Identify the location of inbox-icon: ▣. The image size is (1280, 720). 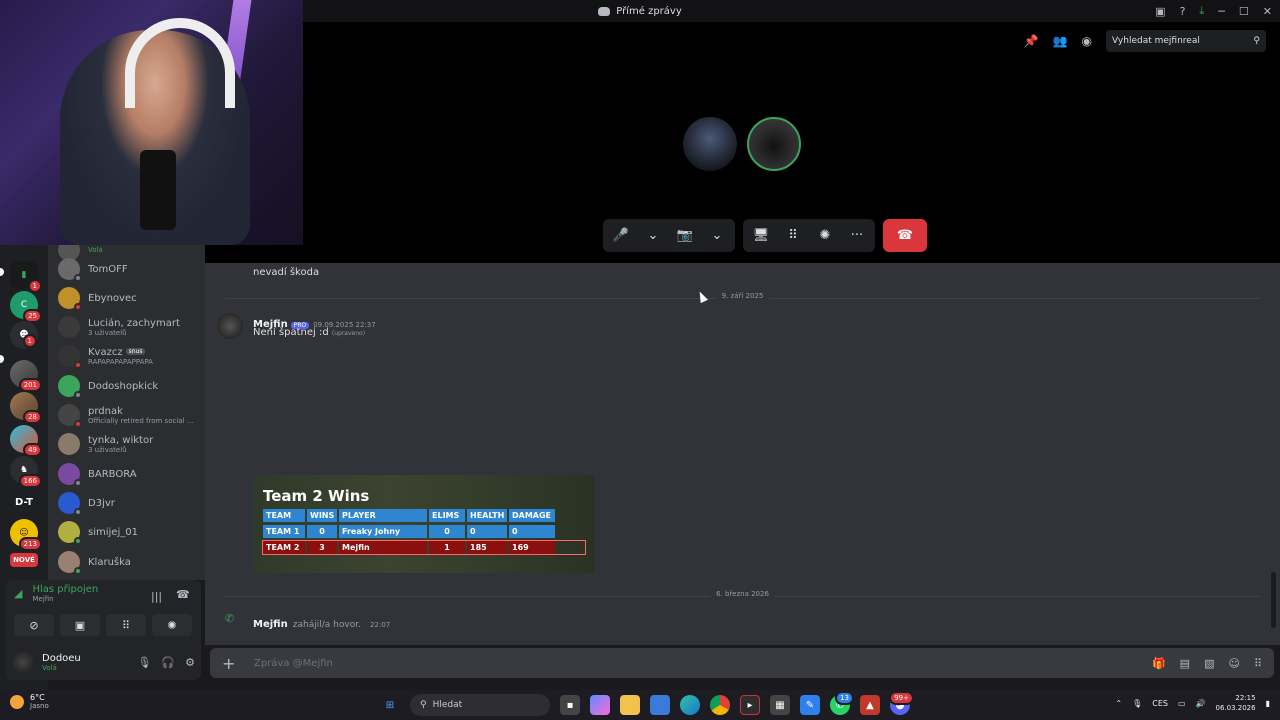
(1160, 11).